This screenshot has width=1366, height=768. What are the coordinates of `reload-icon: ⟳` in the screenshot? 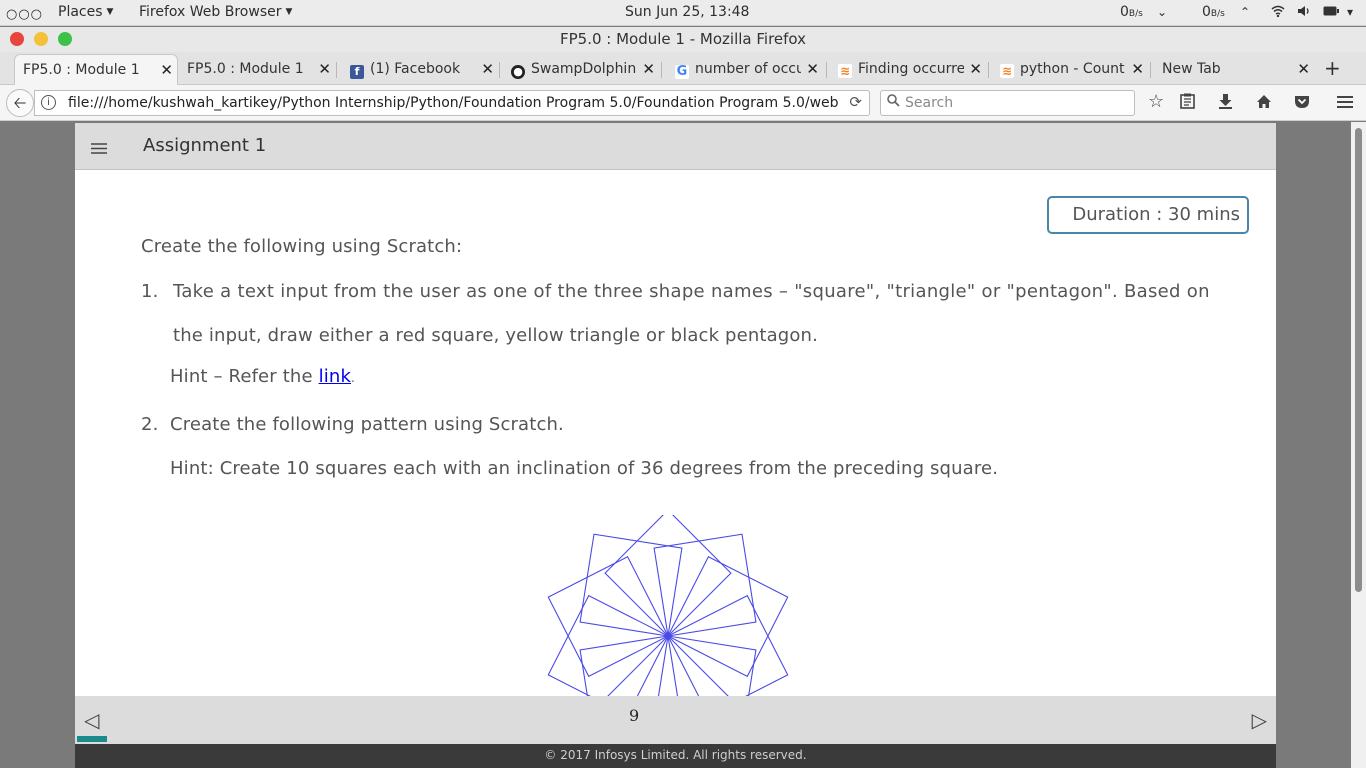 It's located at (855, 102).